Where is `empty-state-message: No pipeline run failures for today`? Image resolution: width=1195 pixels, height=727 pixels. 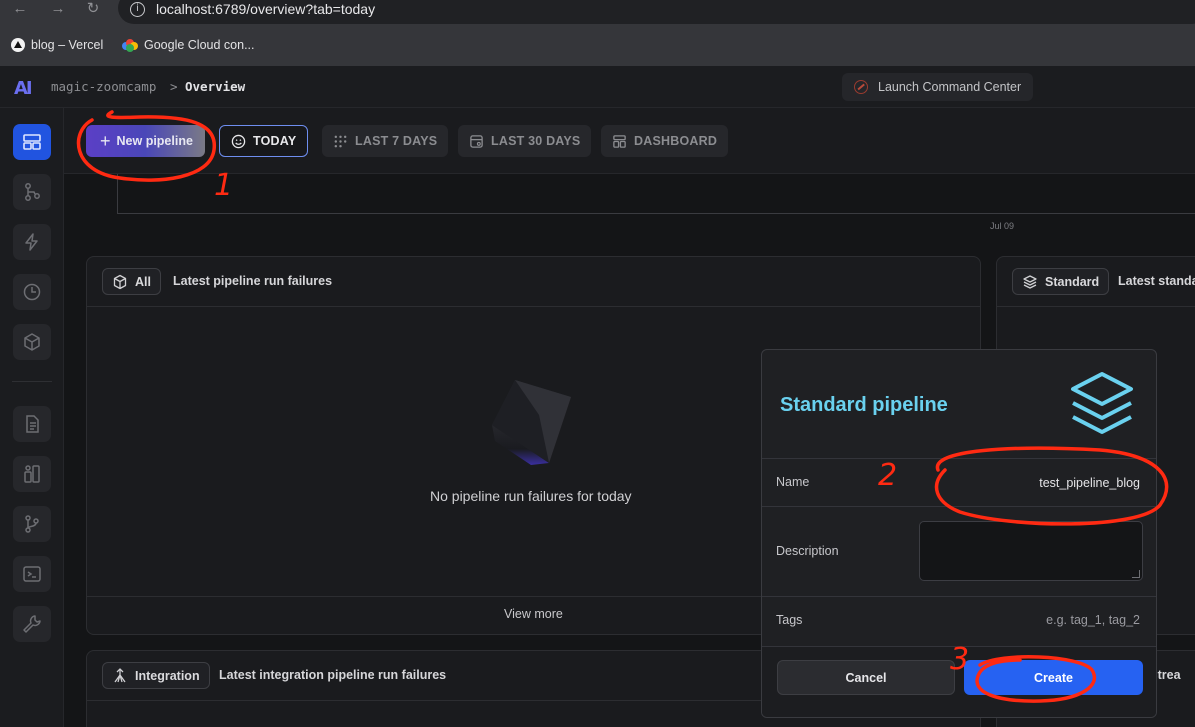 empty-state-message: No pipeline run failures for today is located at coordinates (531, 496).